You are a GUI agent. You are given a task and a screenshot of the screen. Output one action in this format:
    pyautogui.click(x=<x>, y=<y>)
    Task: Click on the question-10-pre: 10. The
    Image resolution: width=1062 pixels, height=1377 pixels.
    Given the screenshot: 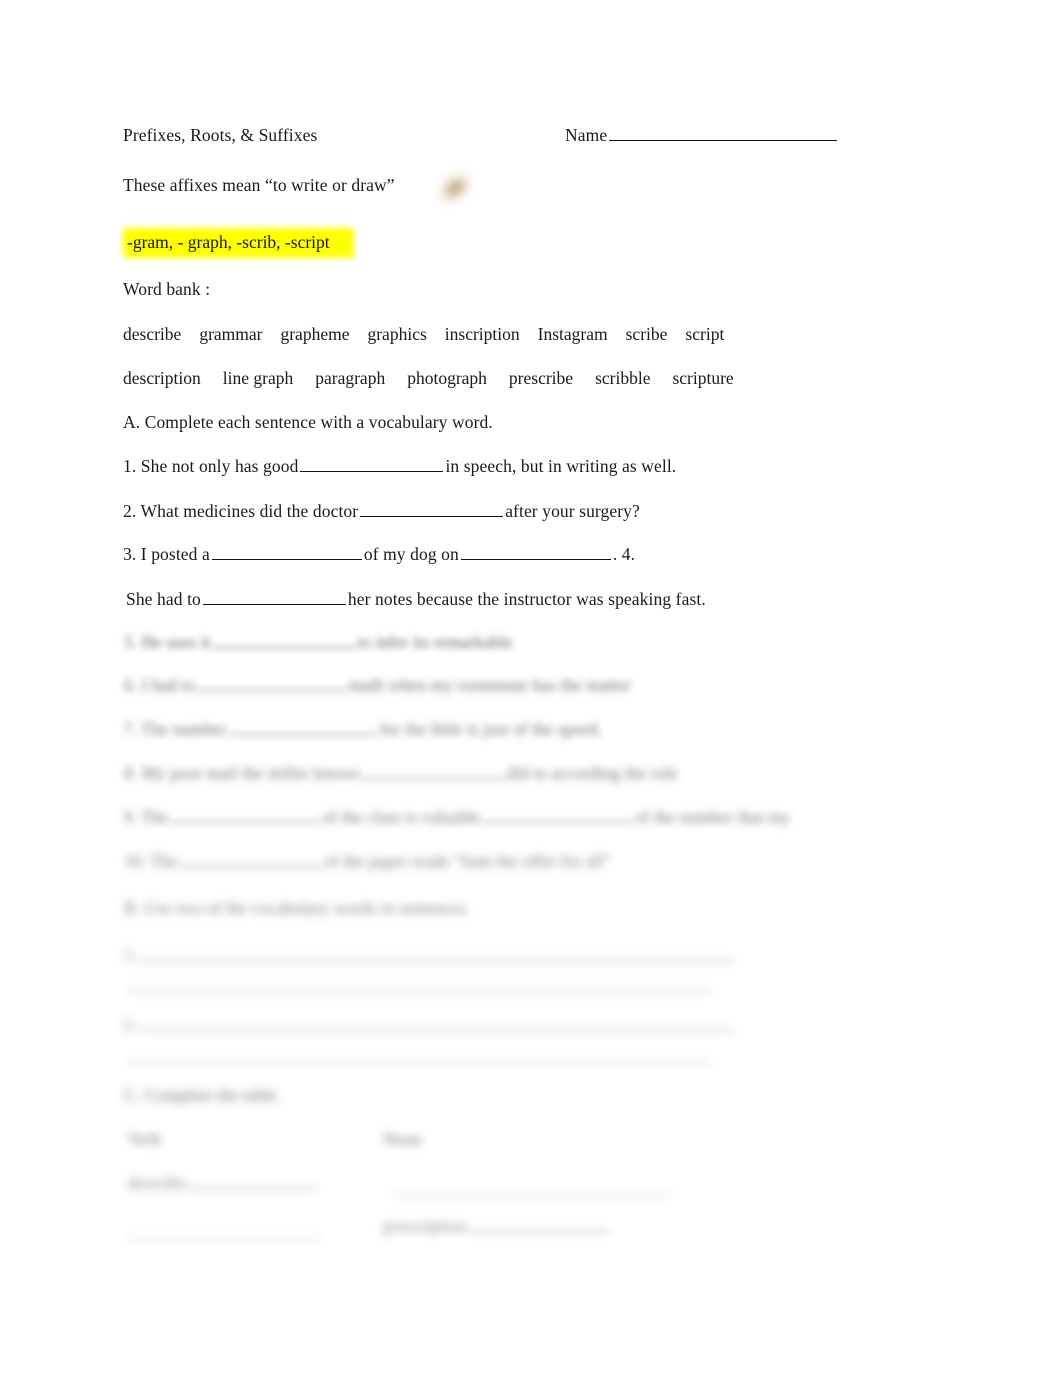 What is the action you would take?
    pyautogui.click(x=151, y=861)
    